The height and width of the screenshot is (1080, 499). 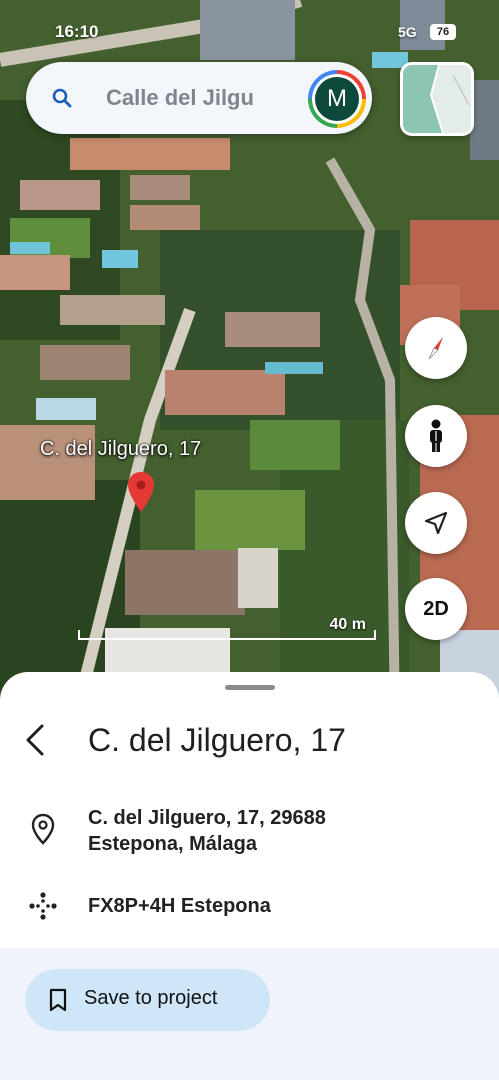 I want to click on minimap-button, so click(x=437, y=99).